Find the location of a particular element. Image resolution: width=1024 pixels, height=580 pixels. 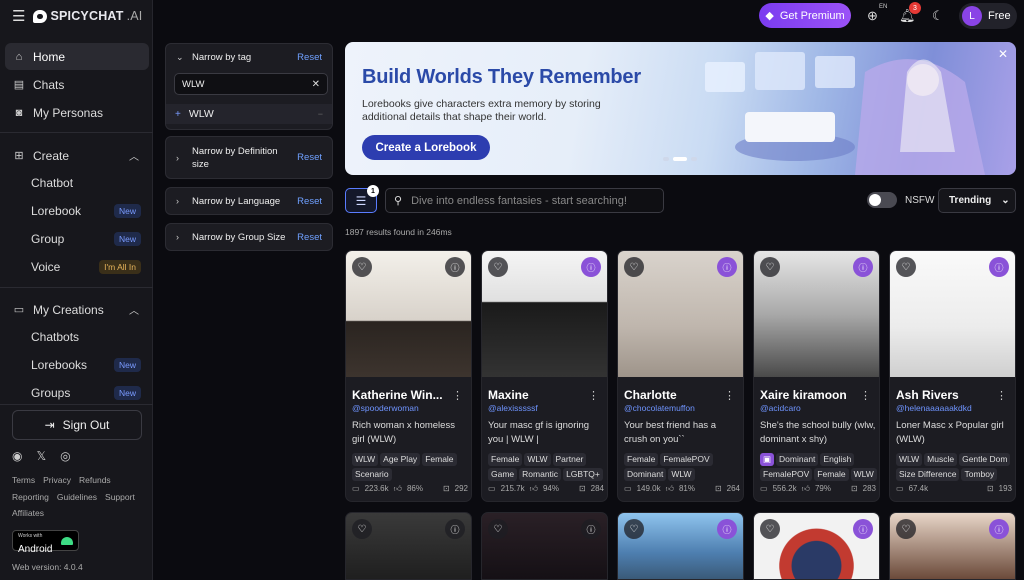

menu-icon: ☰ is located at coordinates (18, 16).